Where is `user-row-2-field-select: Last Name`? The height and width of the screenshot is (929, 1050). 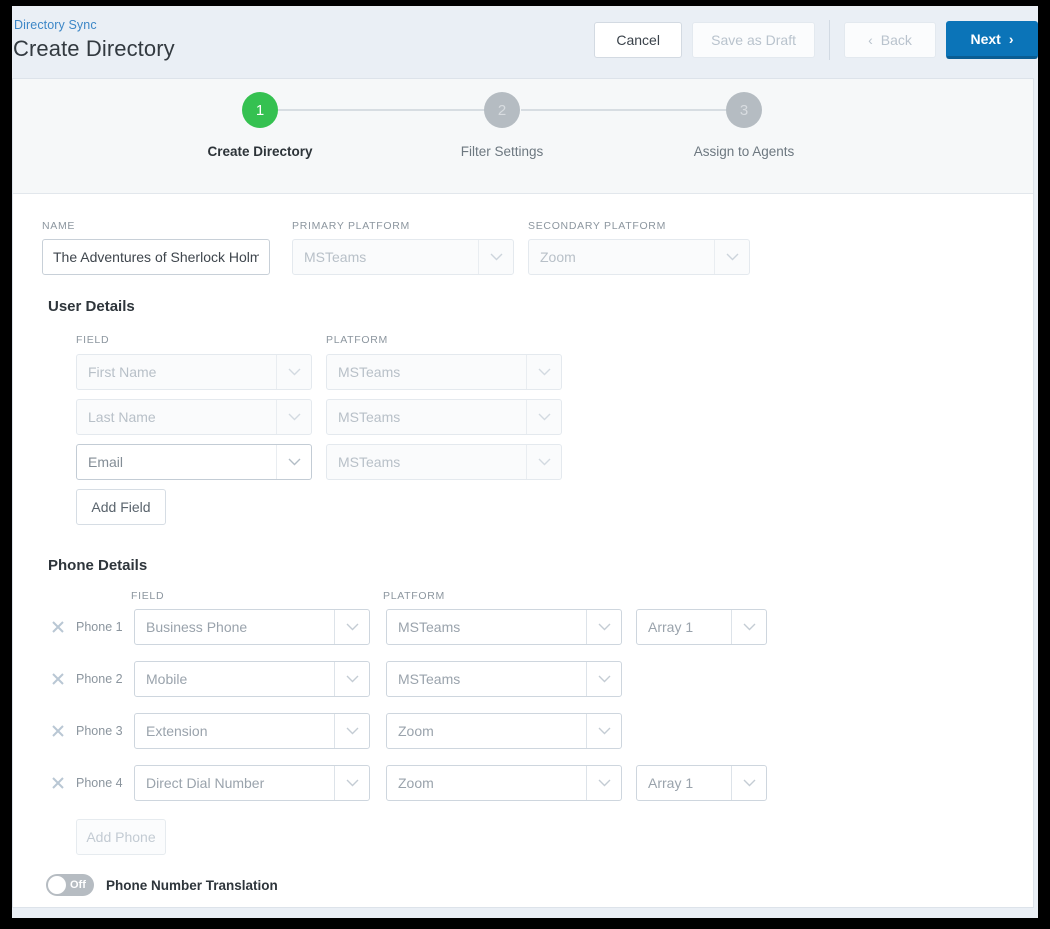 user-row-2-field-select: Last Name is located at coordinates (194, 417).